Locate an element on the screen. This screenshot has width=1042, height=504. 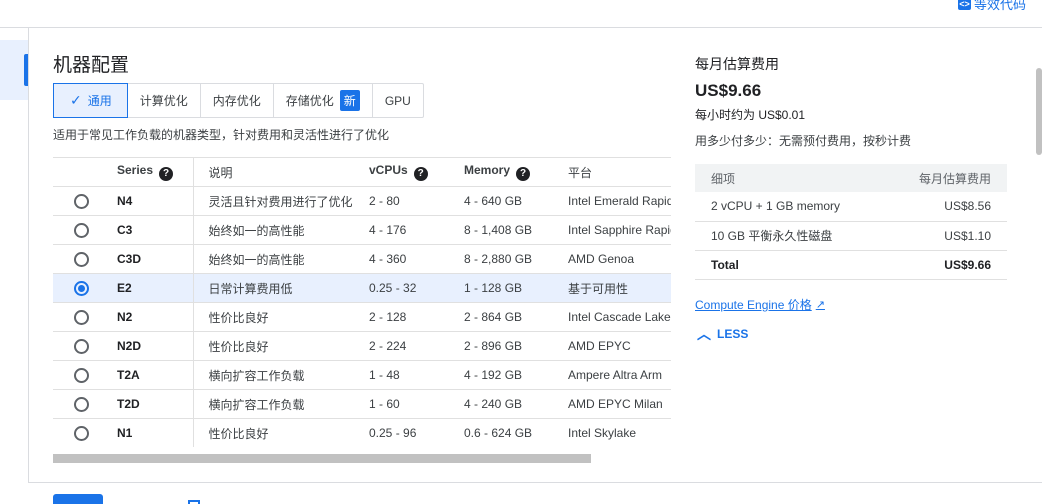
cell-series: T2A is located at coordinates (151, 375).